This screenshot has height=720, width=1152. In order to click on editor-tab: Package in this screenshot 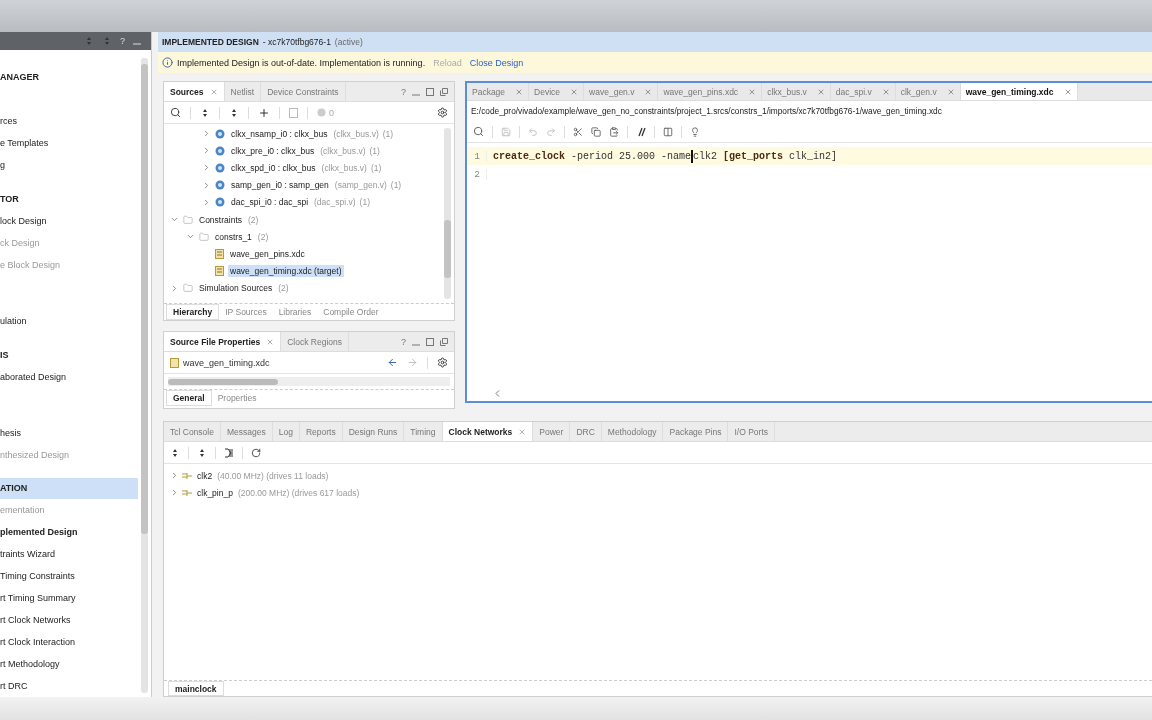, I will do `click(498, 91)`.